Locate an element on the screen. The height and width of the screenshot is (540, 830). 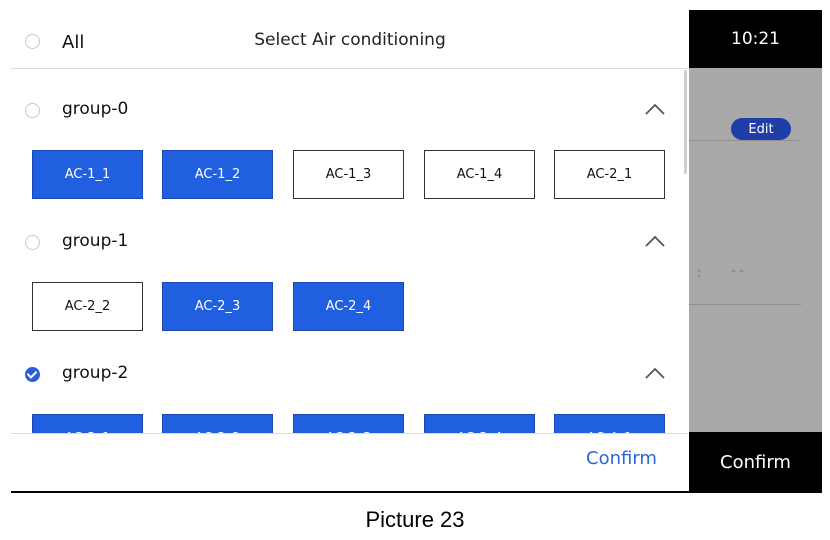
background-confirm-button: Confirm is located at coordinates (755, 462).